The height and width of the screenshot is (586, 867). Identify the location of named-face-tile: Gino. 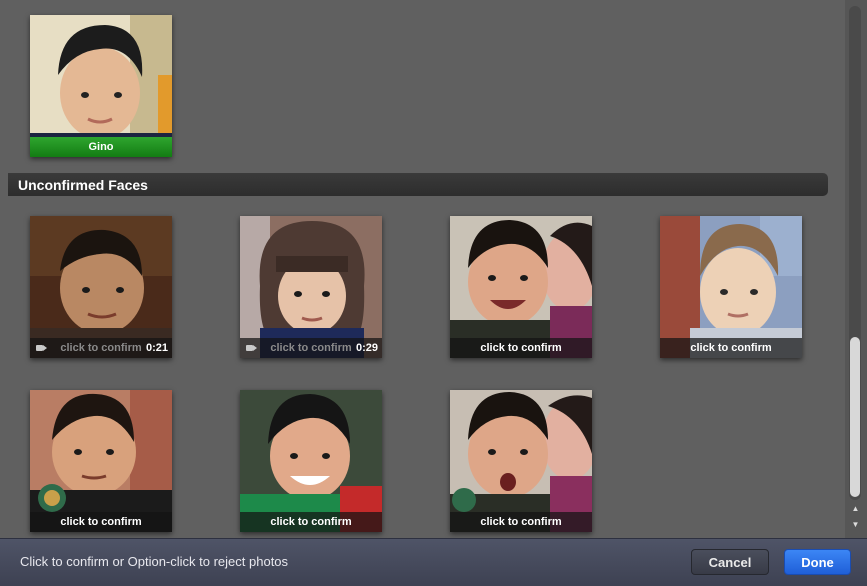
(101, 86).